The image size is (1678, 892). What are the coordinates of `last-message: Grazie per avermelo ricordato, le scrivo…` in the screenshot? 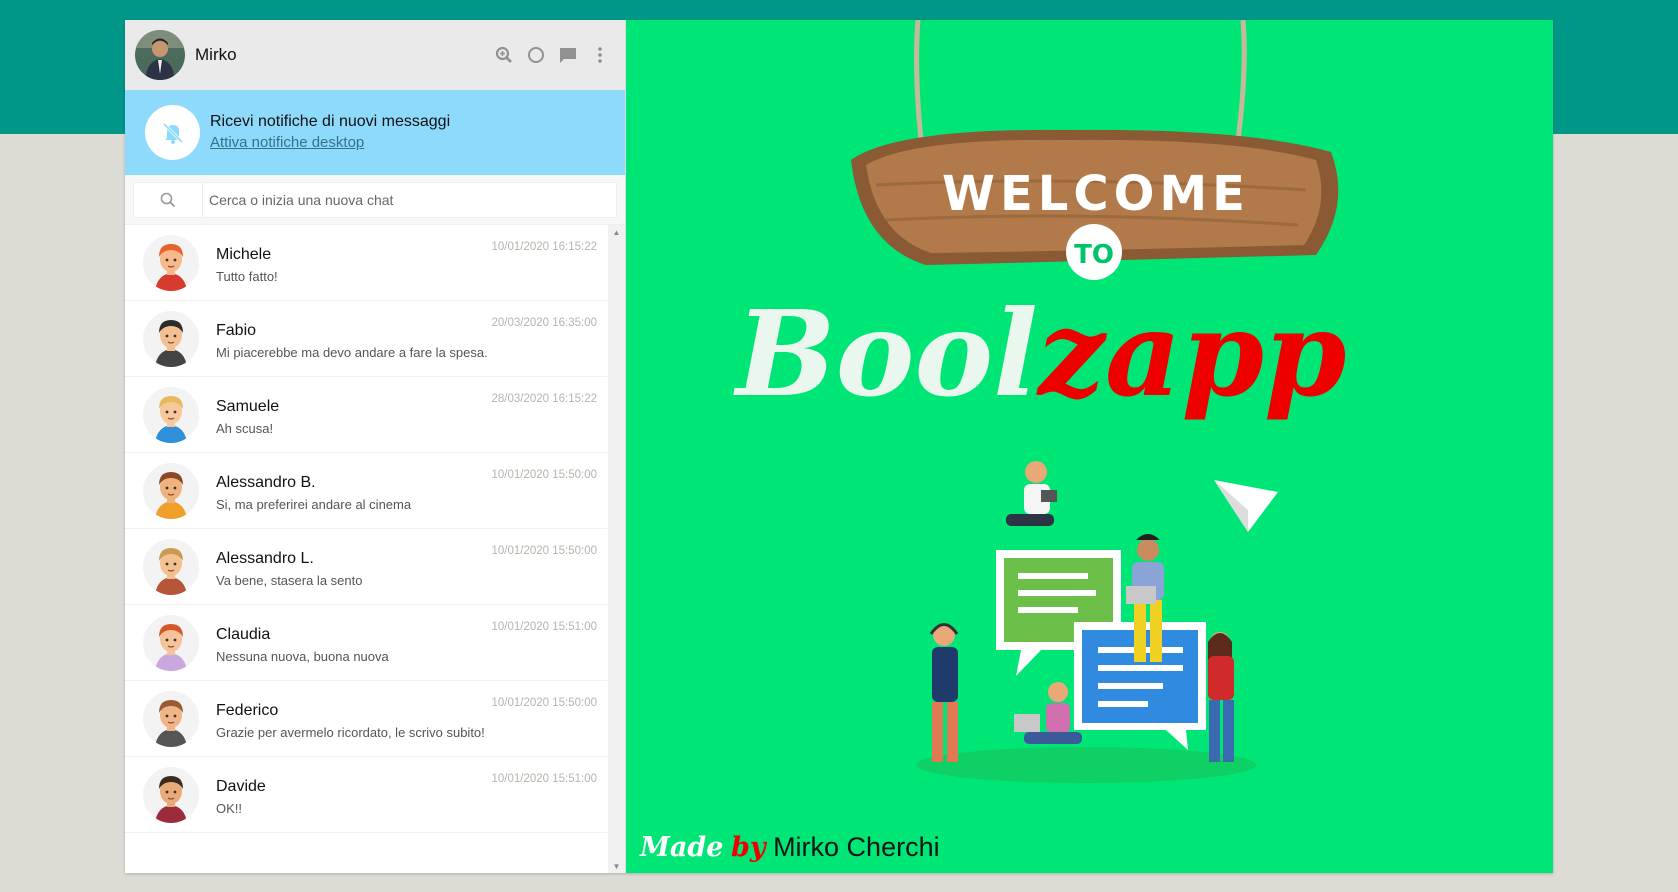 It's located at (350, 732).